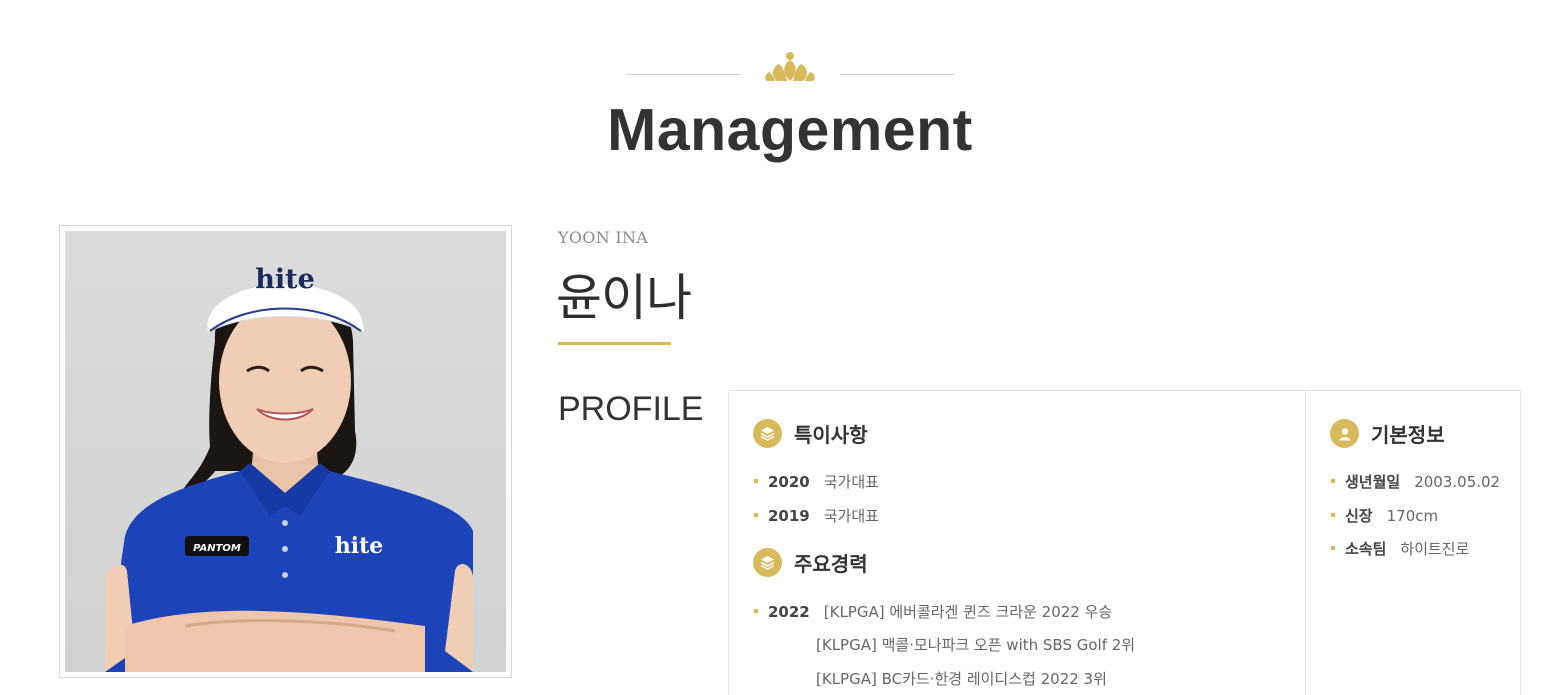 The width and height of the screenshot is (1568, 695). What do you see at coordinates (683, 74) in the screenshot?
I see `header-divider-left` at bounding box center [683, 74].